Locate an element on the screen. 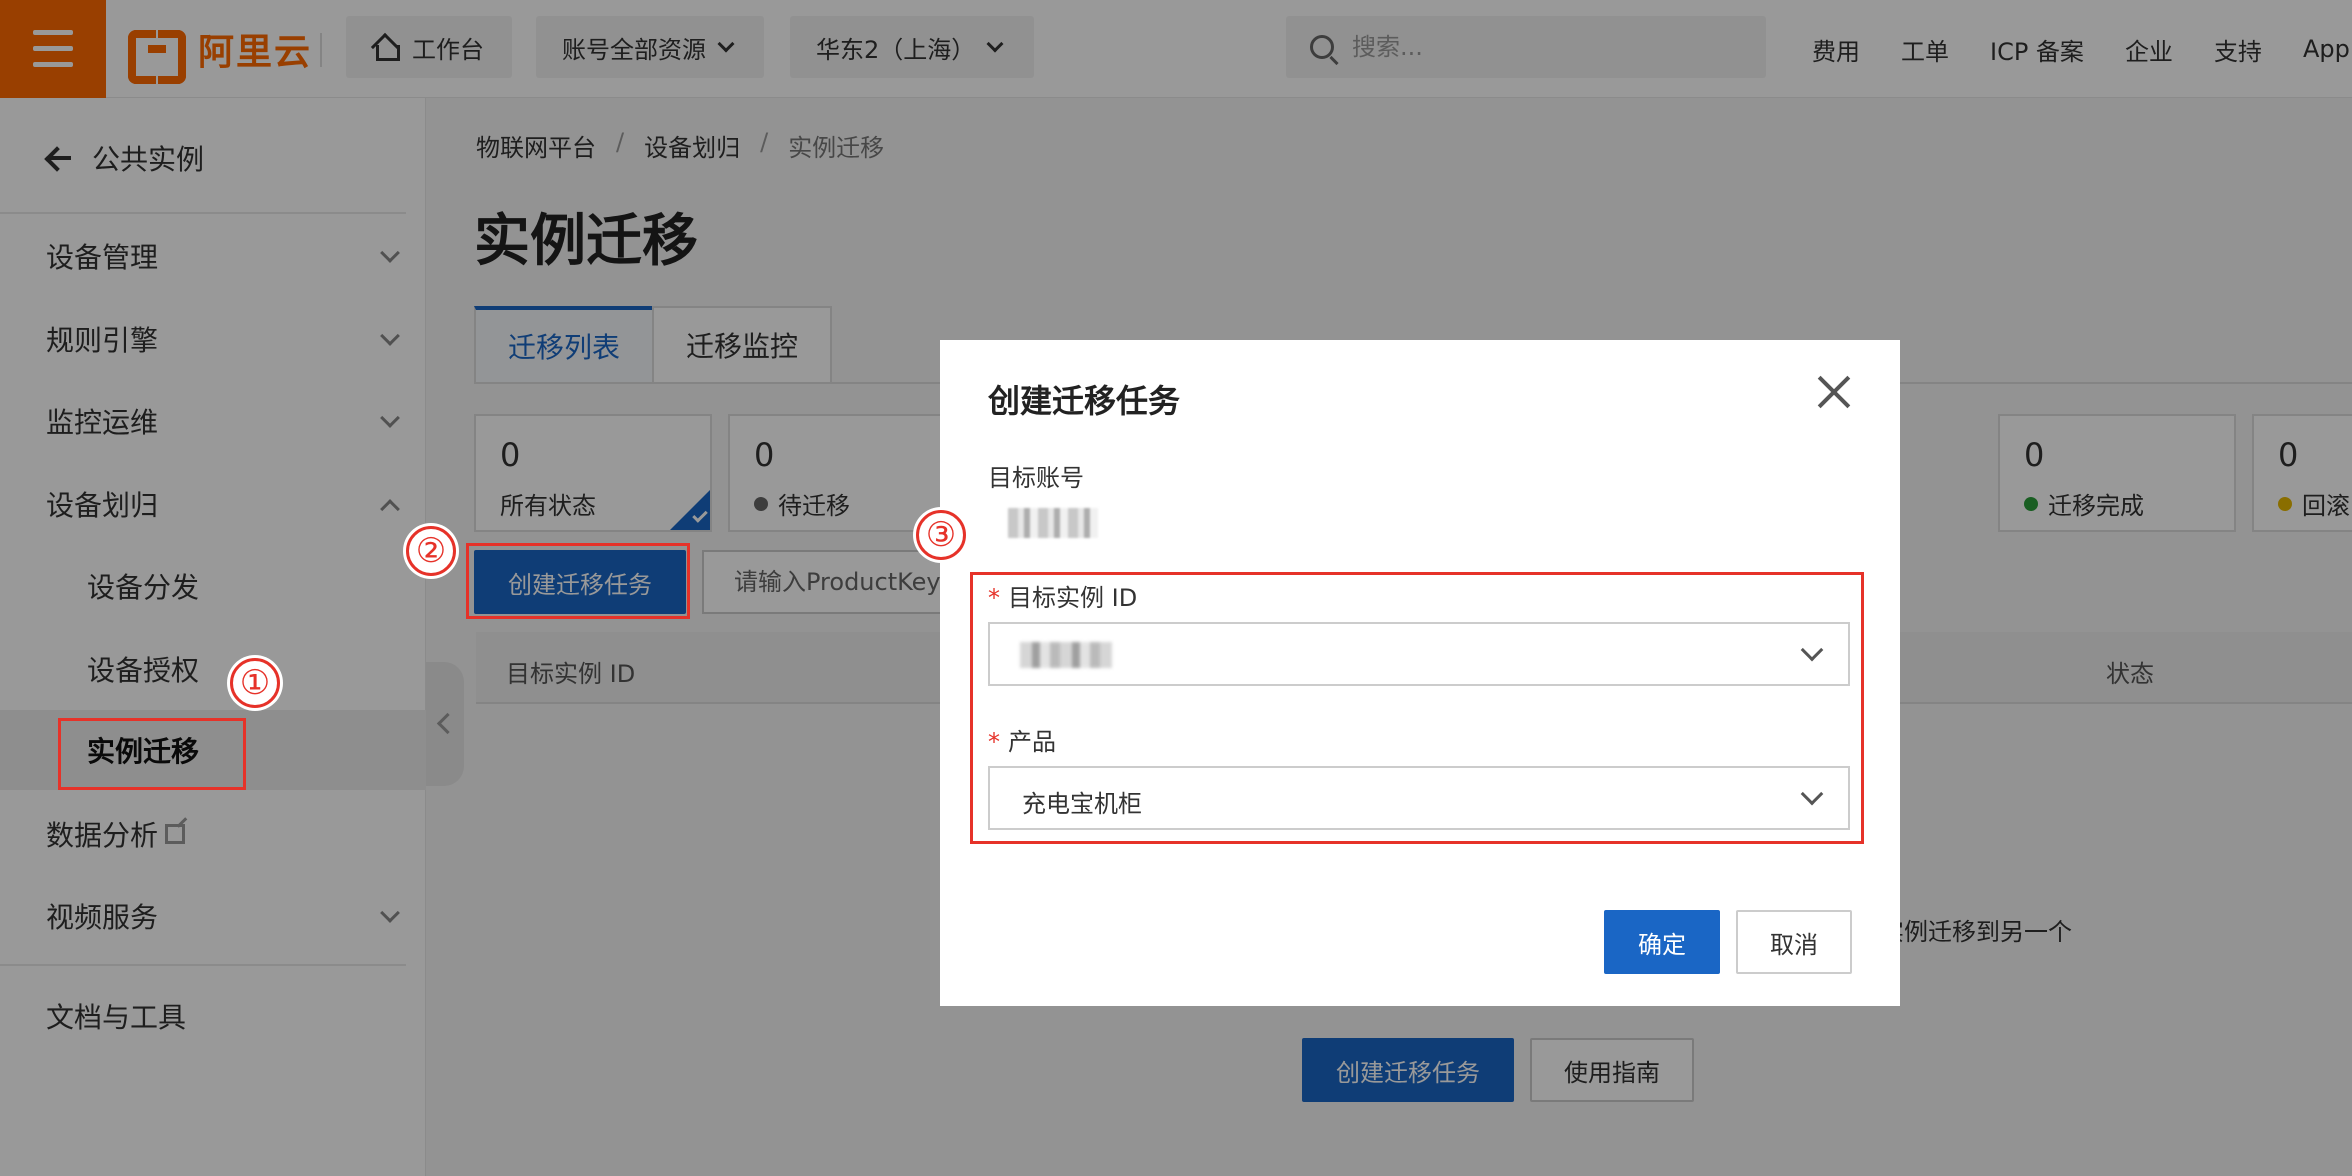 This screenshot has height=1176, width=2352. highlight-box-form-fields is located at coordinates (1417, 708).